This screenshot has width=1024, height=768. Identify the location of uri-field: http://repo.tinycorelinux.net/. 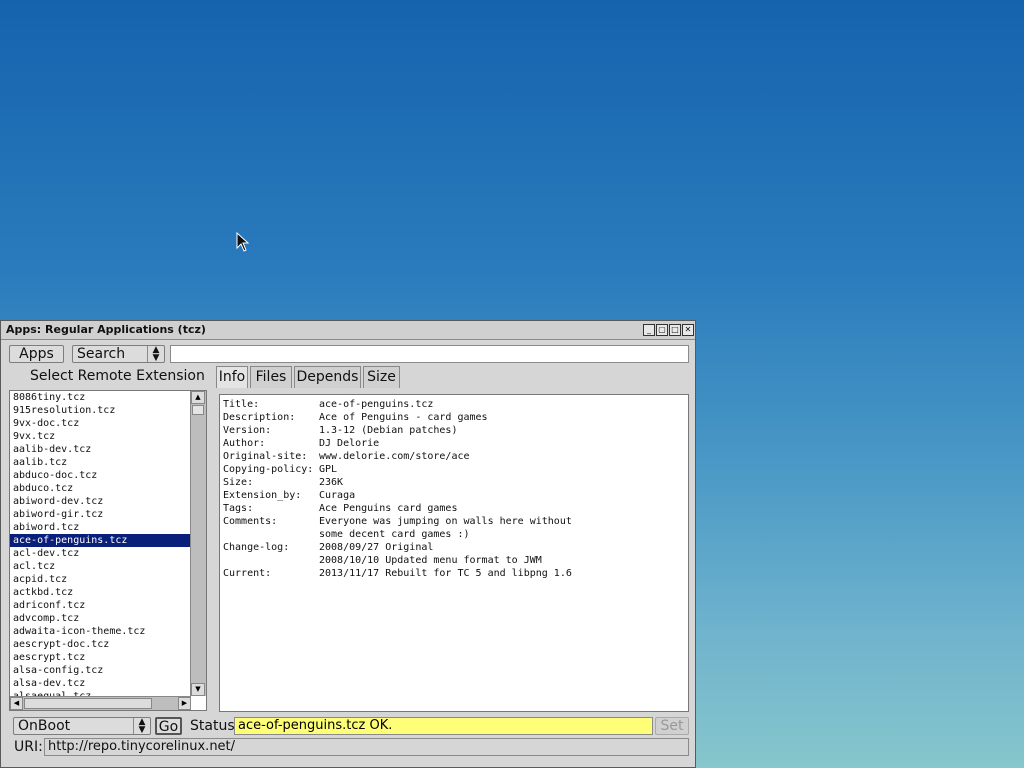
(366, 747).